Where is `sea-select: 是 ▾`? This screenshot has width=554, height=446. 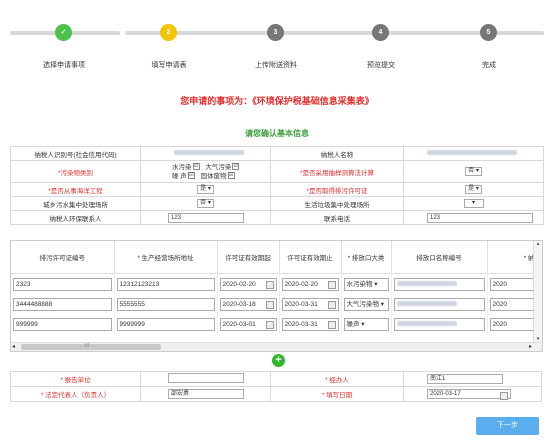
sea-select: 是 ▾ is located at coordinates (205, 189).